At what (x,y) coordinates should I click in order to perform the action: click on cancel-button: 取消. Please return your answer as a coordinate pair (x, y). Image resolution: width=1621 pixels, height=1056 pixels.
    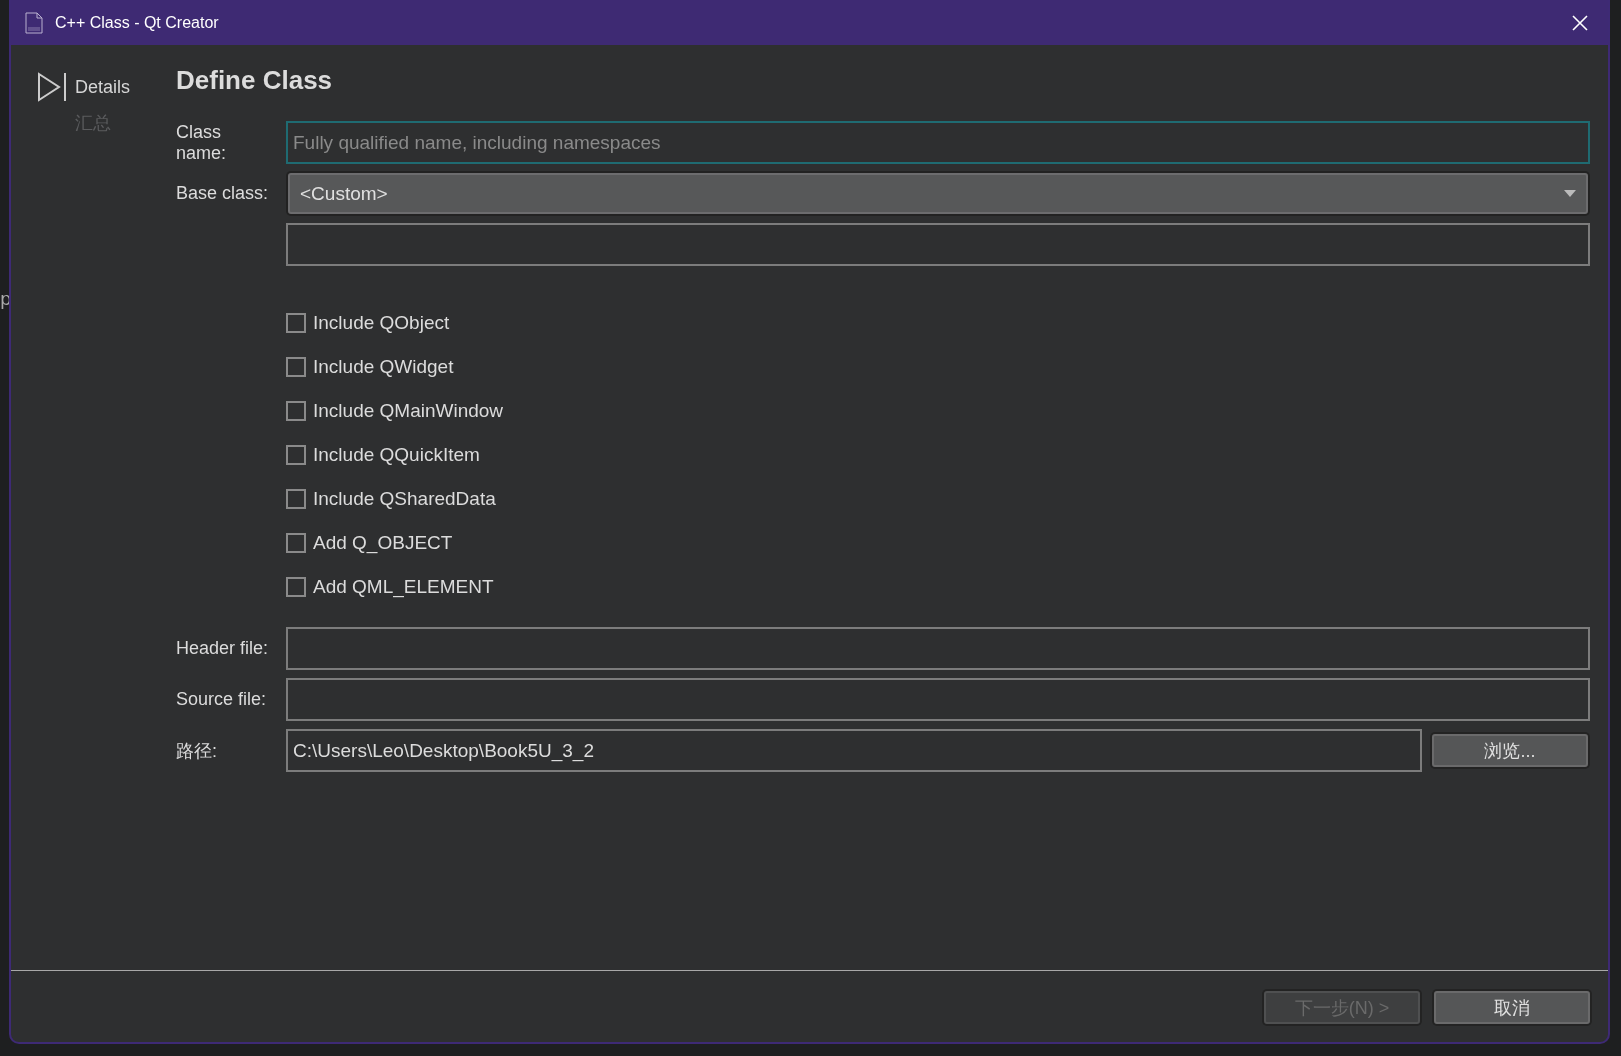
    Looking at the image, I should click on (1512, 1007).